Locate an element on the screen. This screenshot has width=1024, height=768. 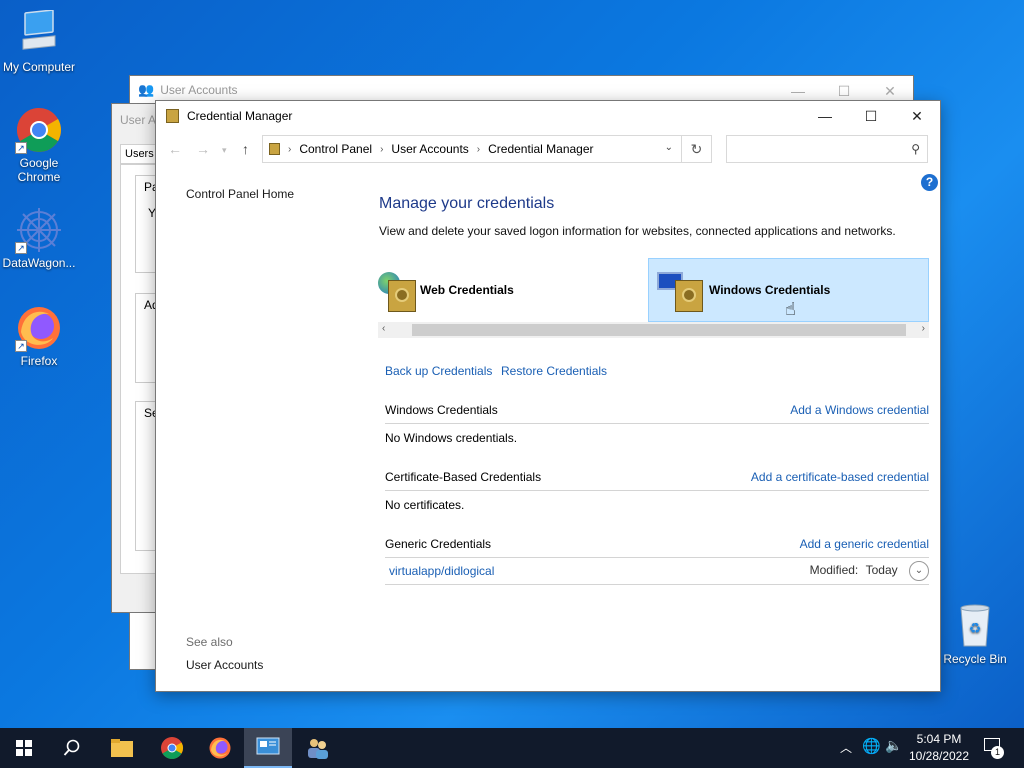
recent-locations-icon: ▾ is located at coordinates (224, 150).